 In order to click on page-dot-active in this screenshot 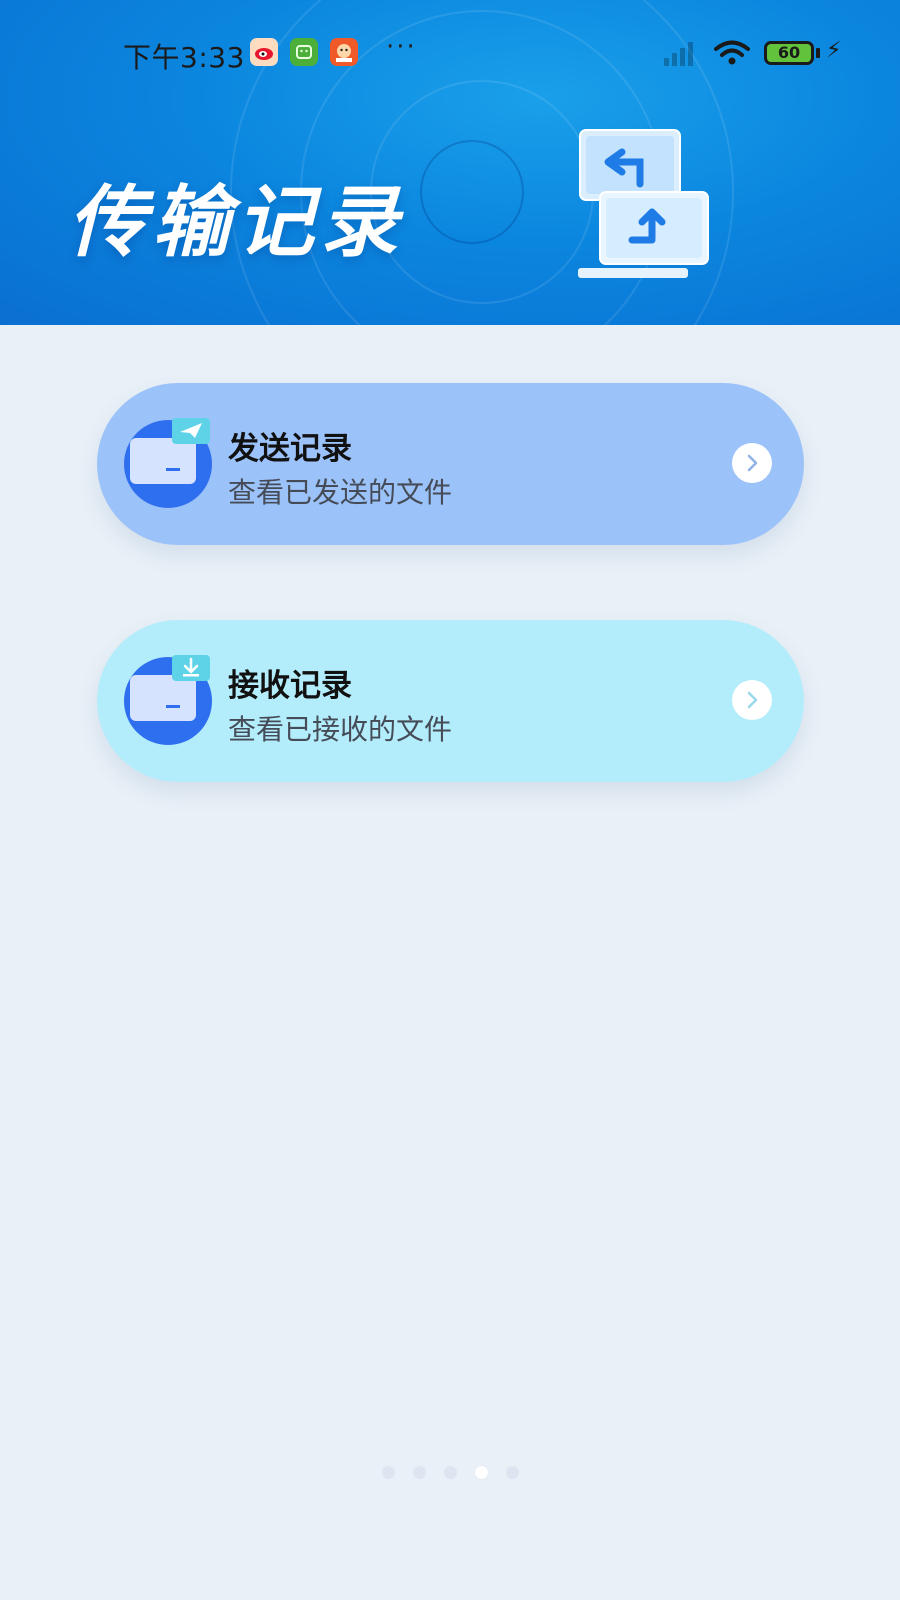, I will do `click(481, 1472)`.